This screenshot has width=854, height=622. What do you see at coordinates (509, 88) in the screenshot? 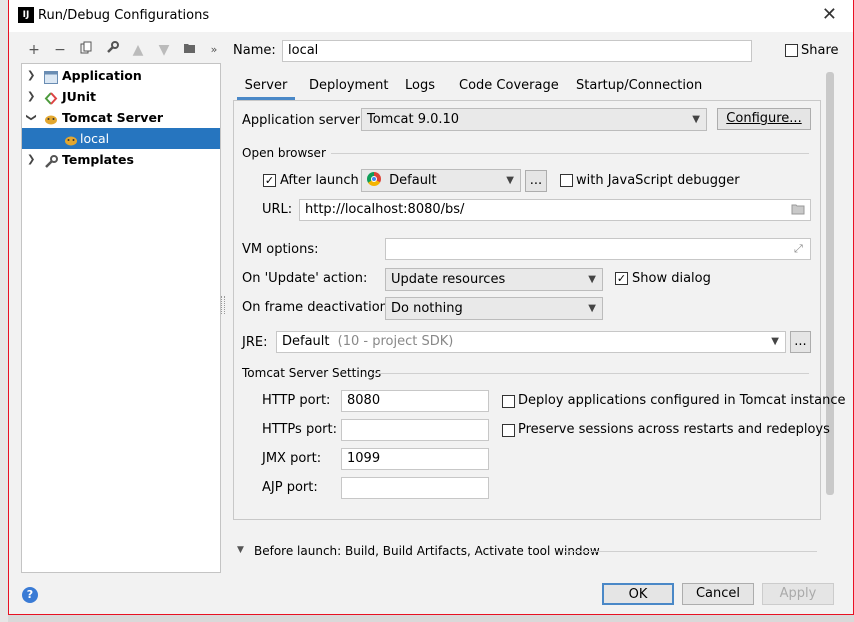
I see `tab-code-coverage: Code Coverage` at bounding box center [509, 88].